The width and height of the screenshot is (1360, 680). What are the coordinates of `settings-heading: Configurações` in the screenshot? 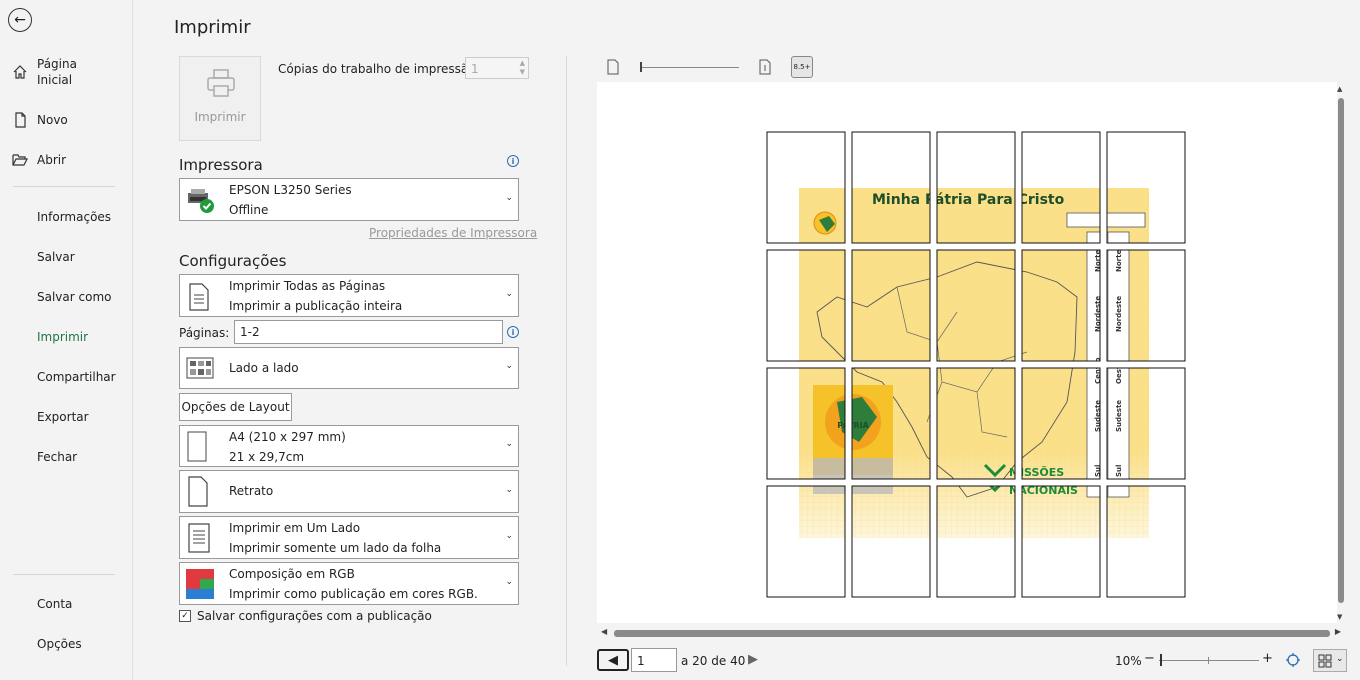 It's located at (233, 261).